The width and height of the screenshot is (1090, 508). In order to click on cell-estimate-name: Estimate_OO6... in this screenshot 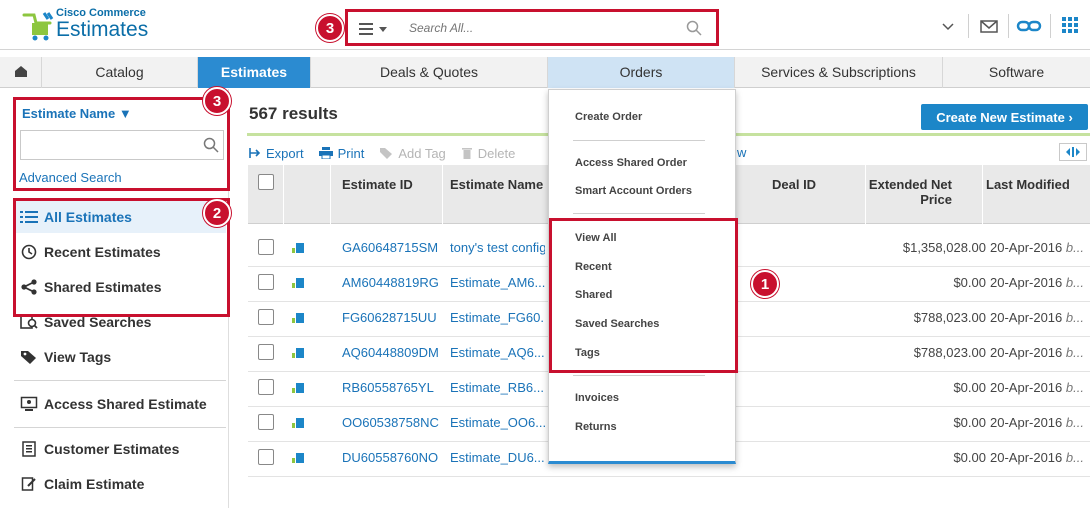, I will do `click(497, 422)`.